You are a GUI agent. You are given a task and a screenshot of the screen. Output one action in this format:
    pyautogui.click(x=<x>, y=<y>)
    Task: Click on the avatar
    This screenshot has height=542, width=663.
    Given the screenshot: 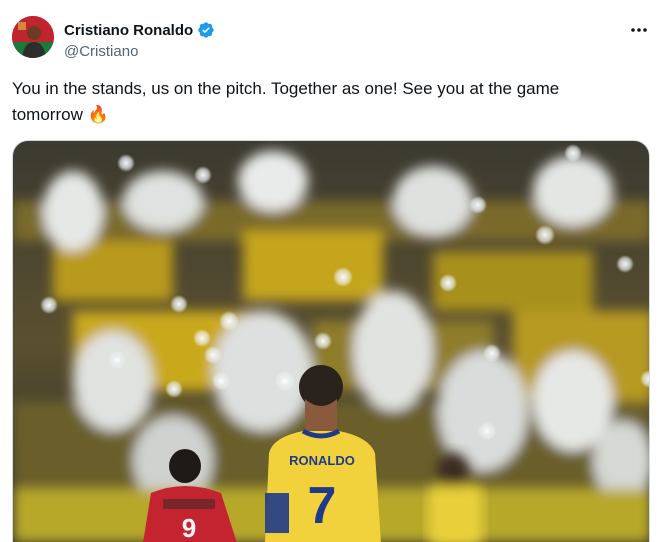 What is the action you would take?
    pyautogui.click(x=33, y=37)
    